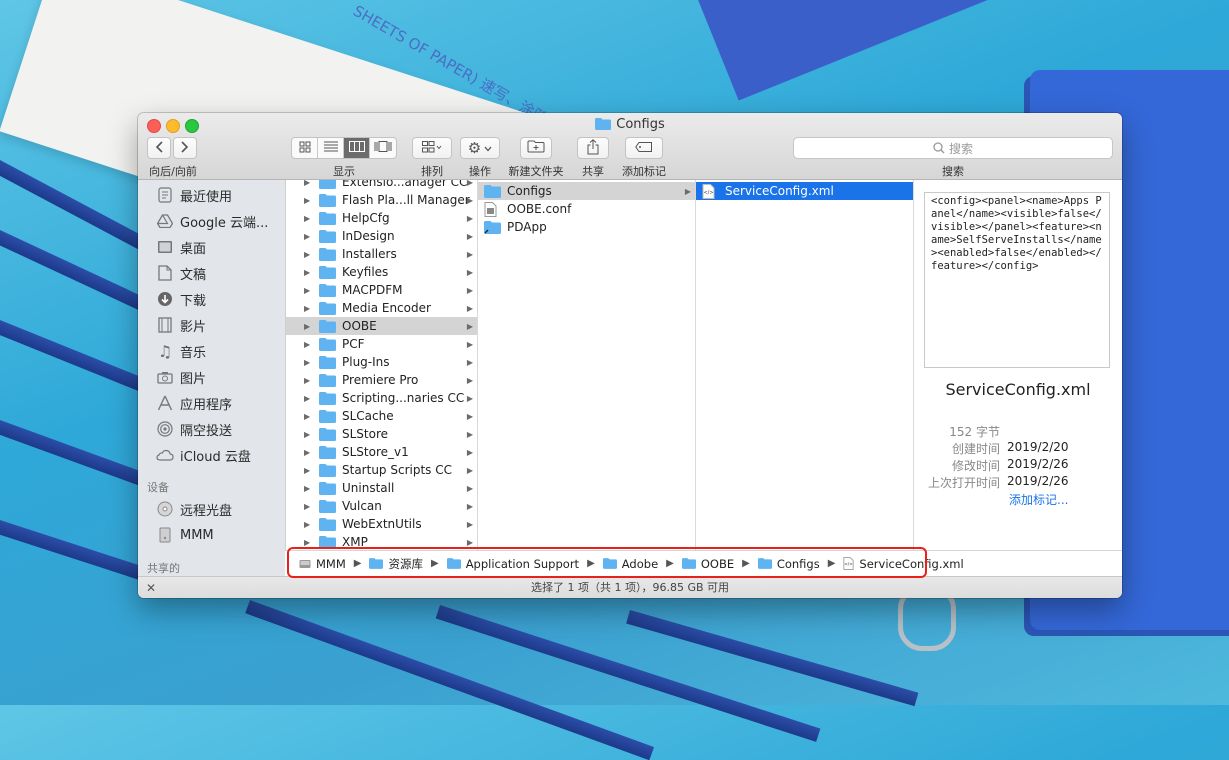 The width and height of the screenshot is (1229, 760). Describe the element at coordinates (381, 218) in the screenshot. I see `list-item: ▶ HelpCfg ▶` at that location.